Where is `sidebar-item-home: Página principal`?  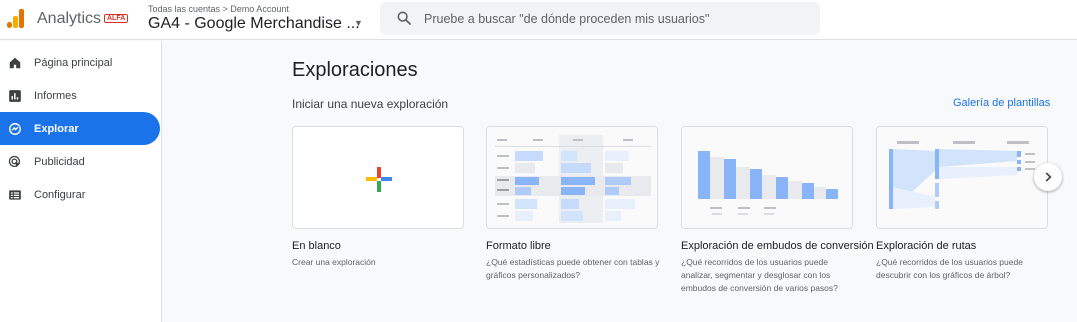
sidebar-item-home: Página principal is located at coordinates (80, 62).